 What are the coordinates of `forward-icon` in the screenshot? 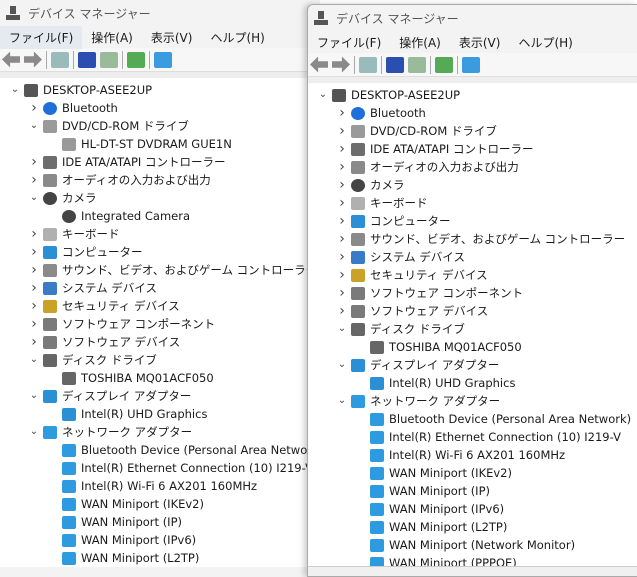 It's located at (341, 64).